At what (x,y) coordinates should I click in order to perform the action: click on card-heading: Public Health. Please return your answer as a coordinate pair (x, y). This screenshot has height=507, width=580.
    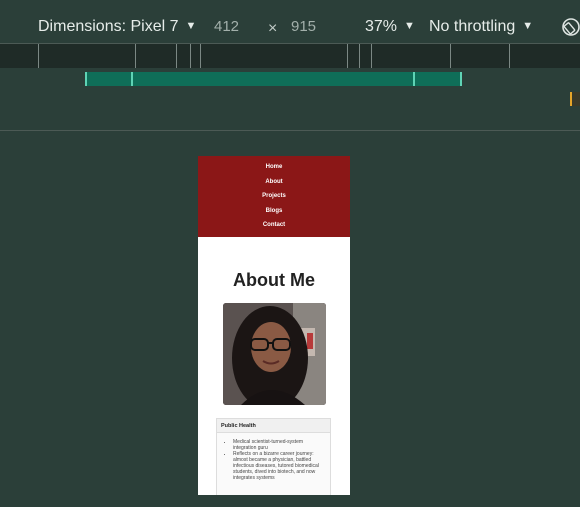
    Looking at the image, I should click on (273, 426).